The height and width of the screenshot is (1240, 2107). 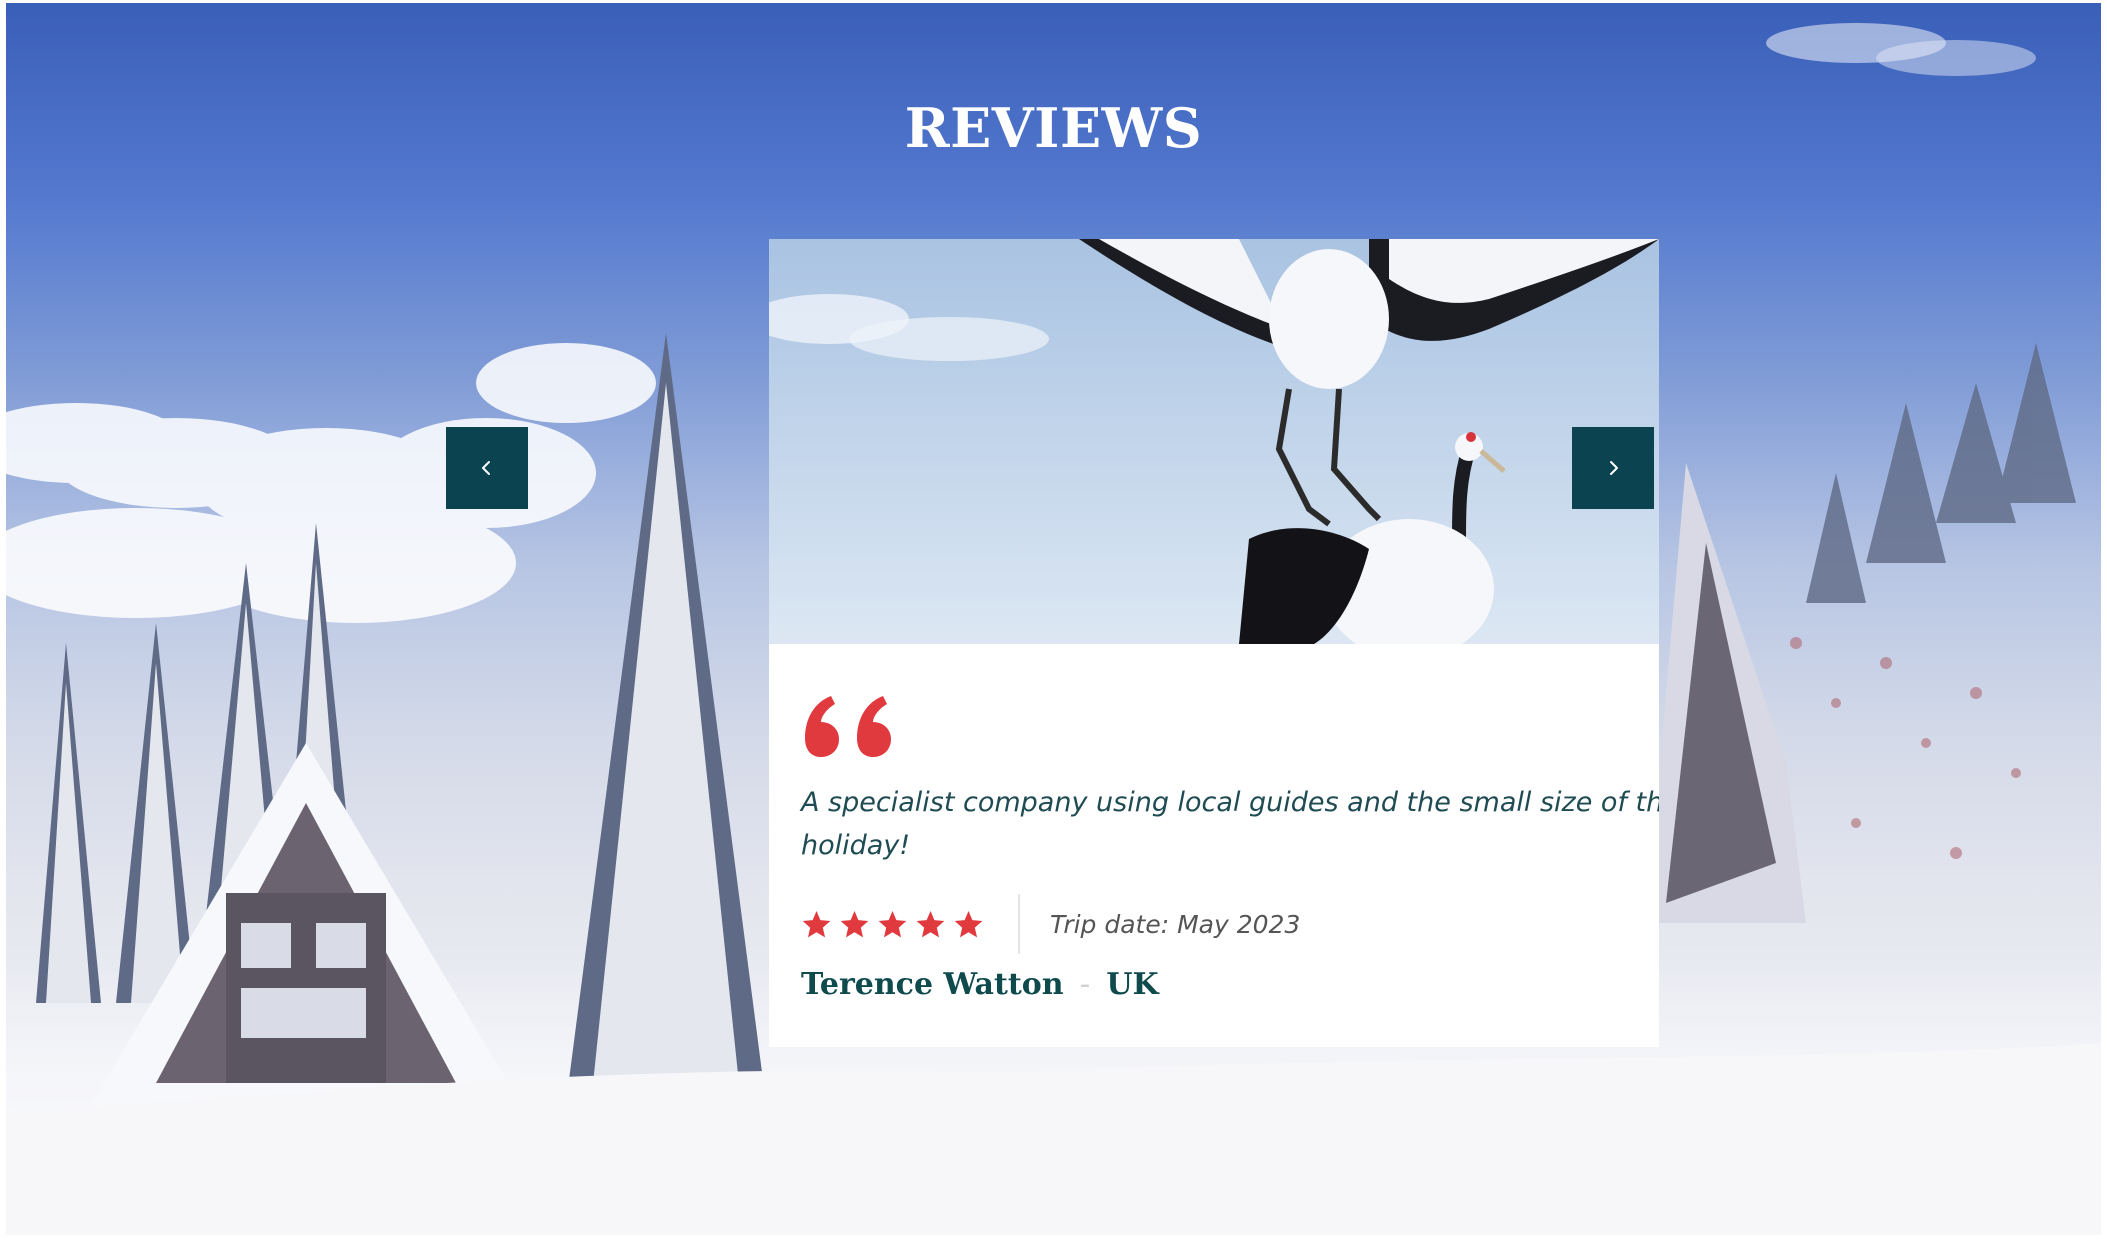 I want to click on author-country: UK, so click(x=1132, y=984).